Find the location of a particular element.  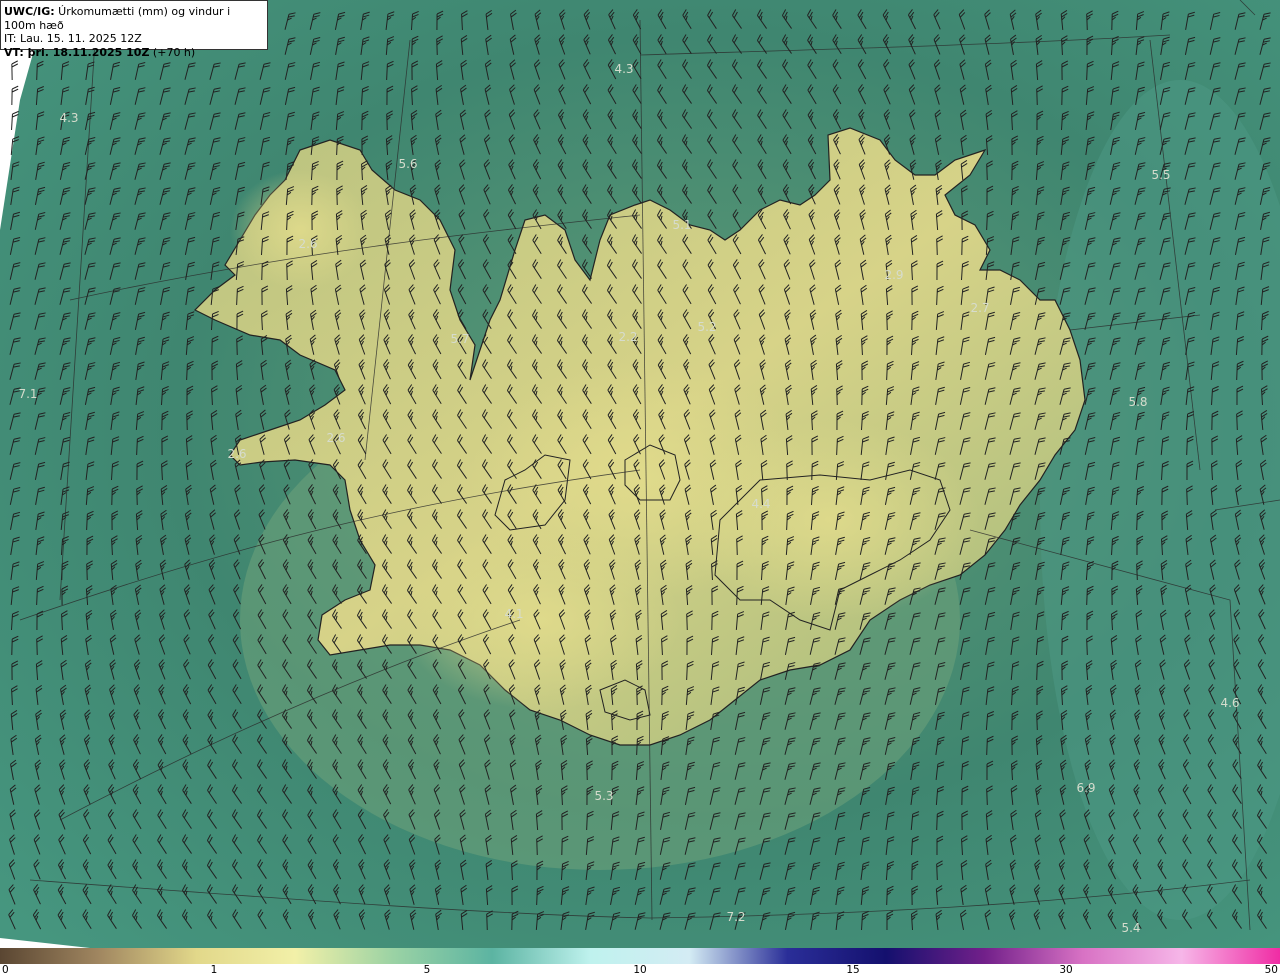

map-value-label: 5.5 is located at coordinates (1160, 175).